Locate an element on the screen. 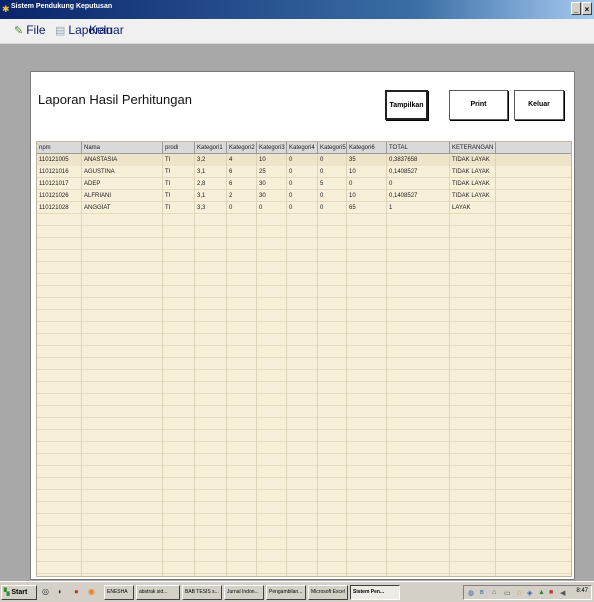 The height and width of the screenshot is (602, 594). grid-cell-kategori2: 0 is located at coordinates (242, 208).